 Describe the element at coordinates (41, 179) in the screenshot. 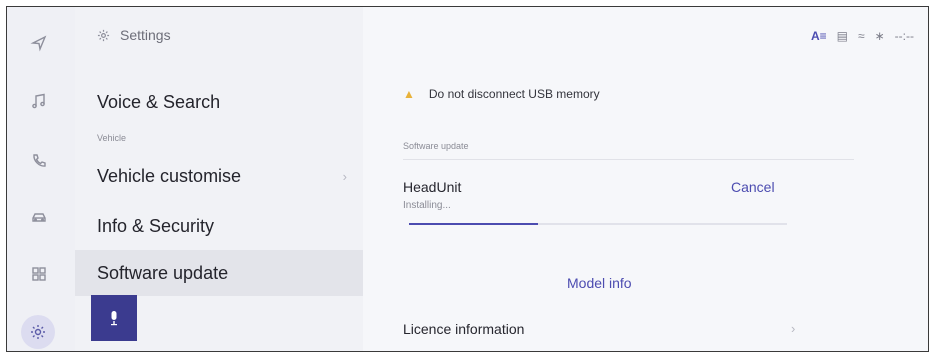

I see `icon-rail` at that location.